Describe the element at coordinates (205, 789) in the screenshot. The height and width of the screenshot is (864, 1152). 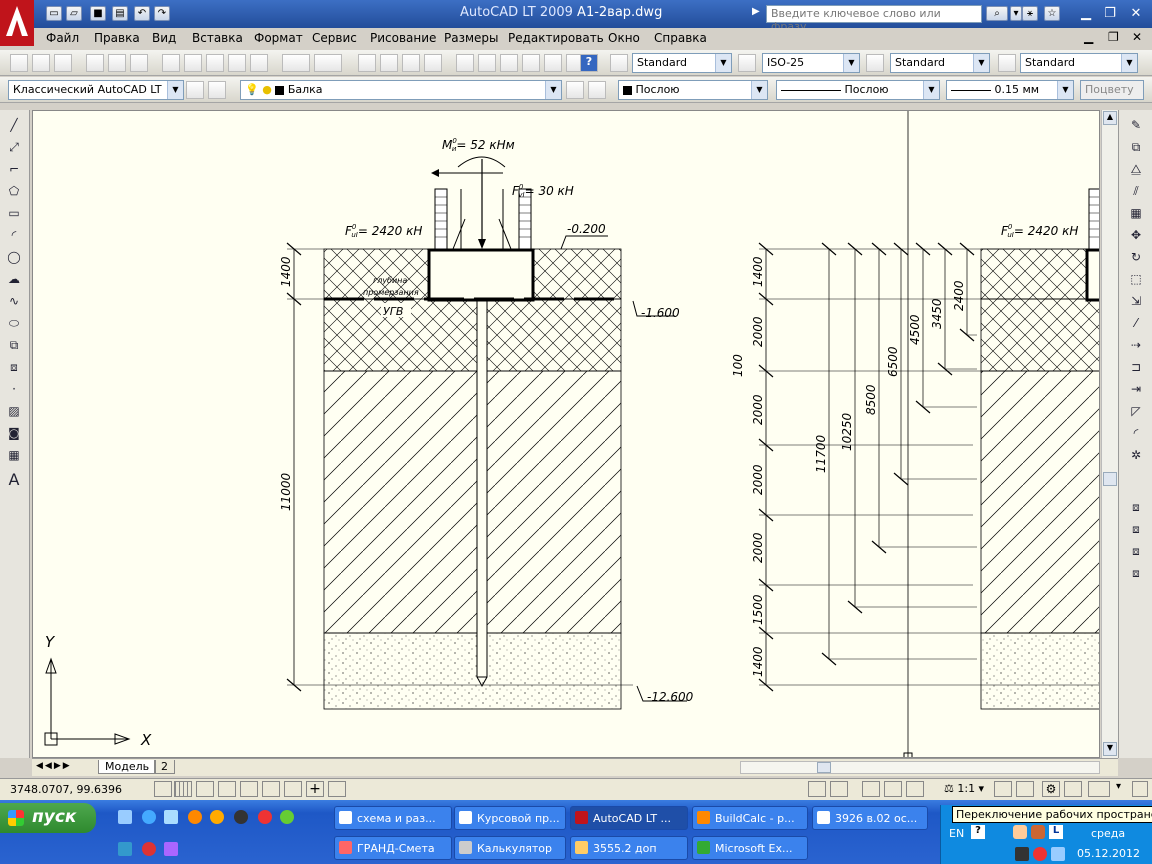
I see `ortho-icon` at that location.